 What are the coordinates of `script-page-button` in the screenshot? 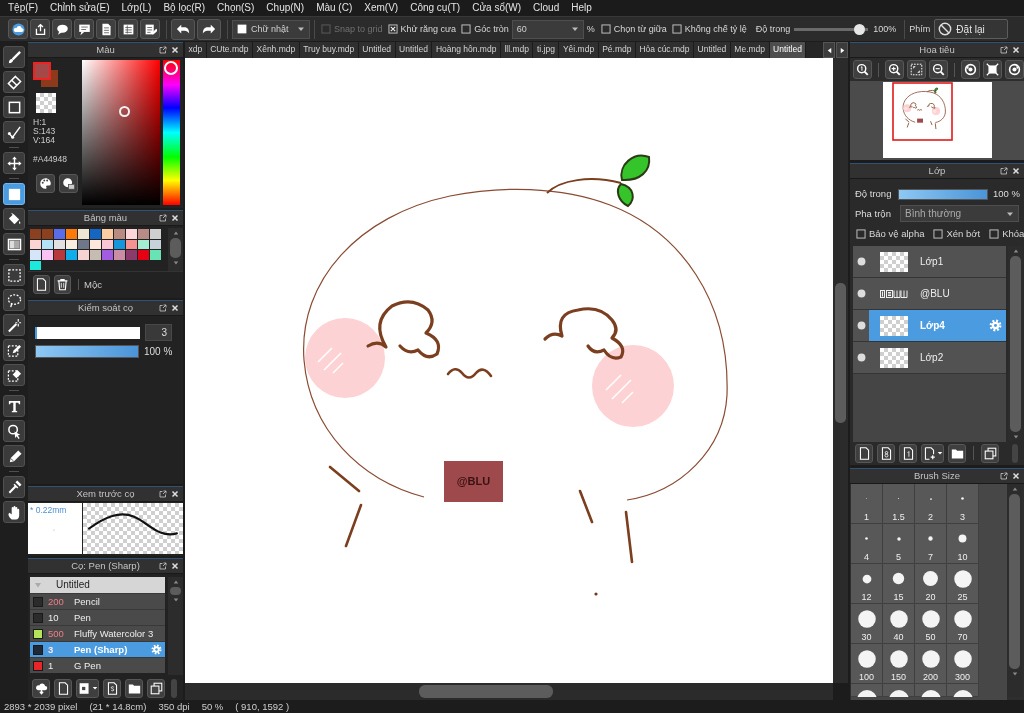 It's located at (112, 688).